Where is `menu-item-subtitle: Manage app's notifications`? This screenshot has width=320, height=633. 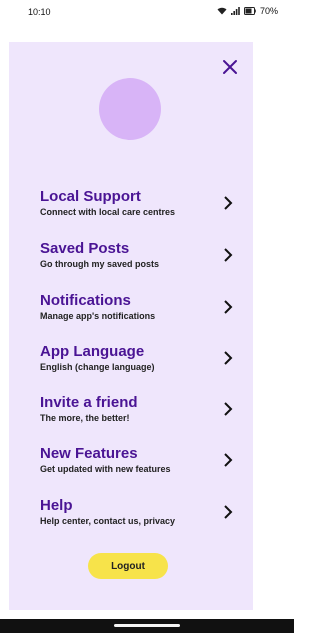 menu-item-subtitle: Manage app's notifications is located at coordinates (98, 316).